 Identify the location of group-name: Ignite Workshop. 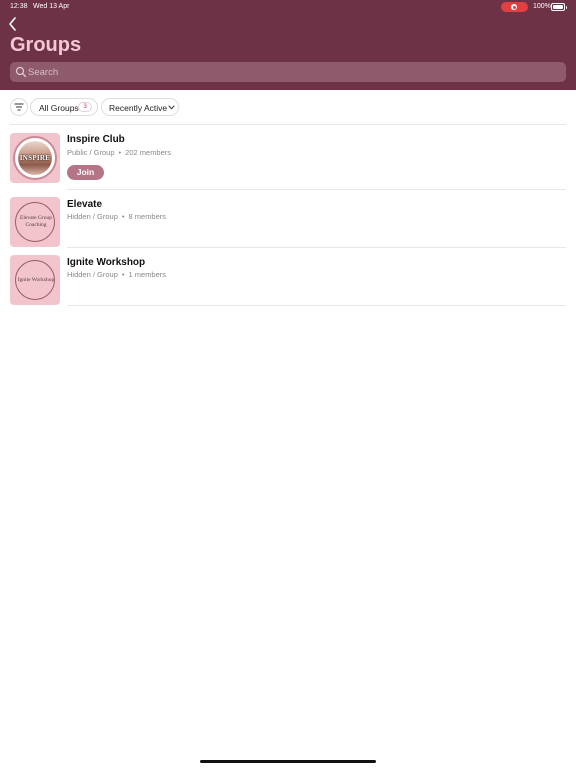
(106, 262).